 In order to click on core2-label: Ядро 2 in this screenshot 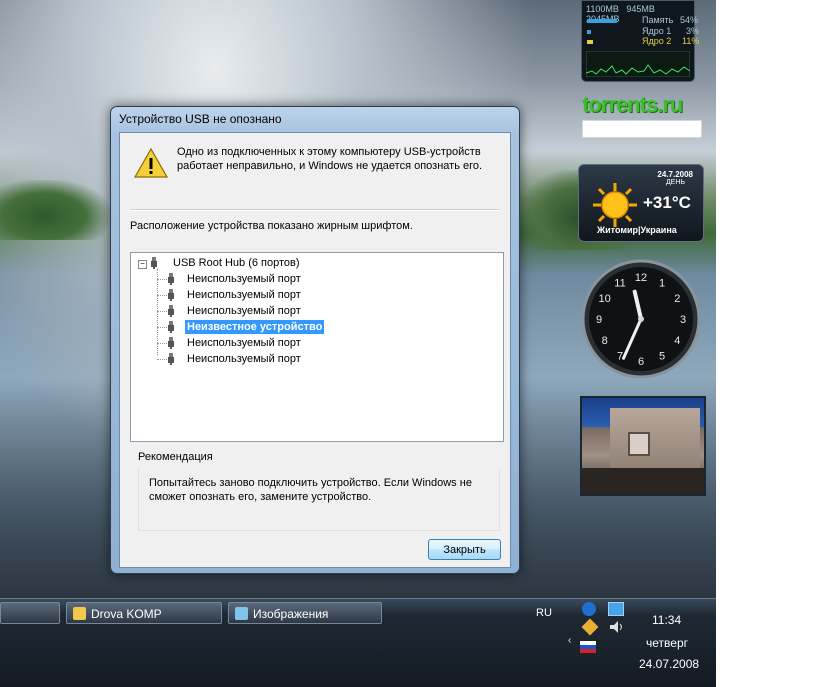, I will do `click(657, 41)`.